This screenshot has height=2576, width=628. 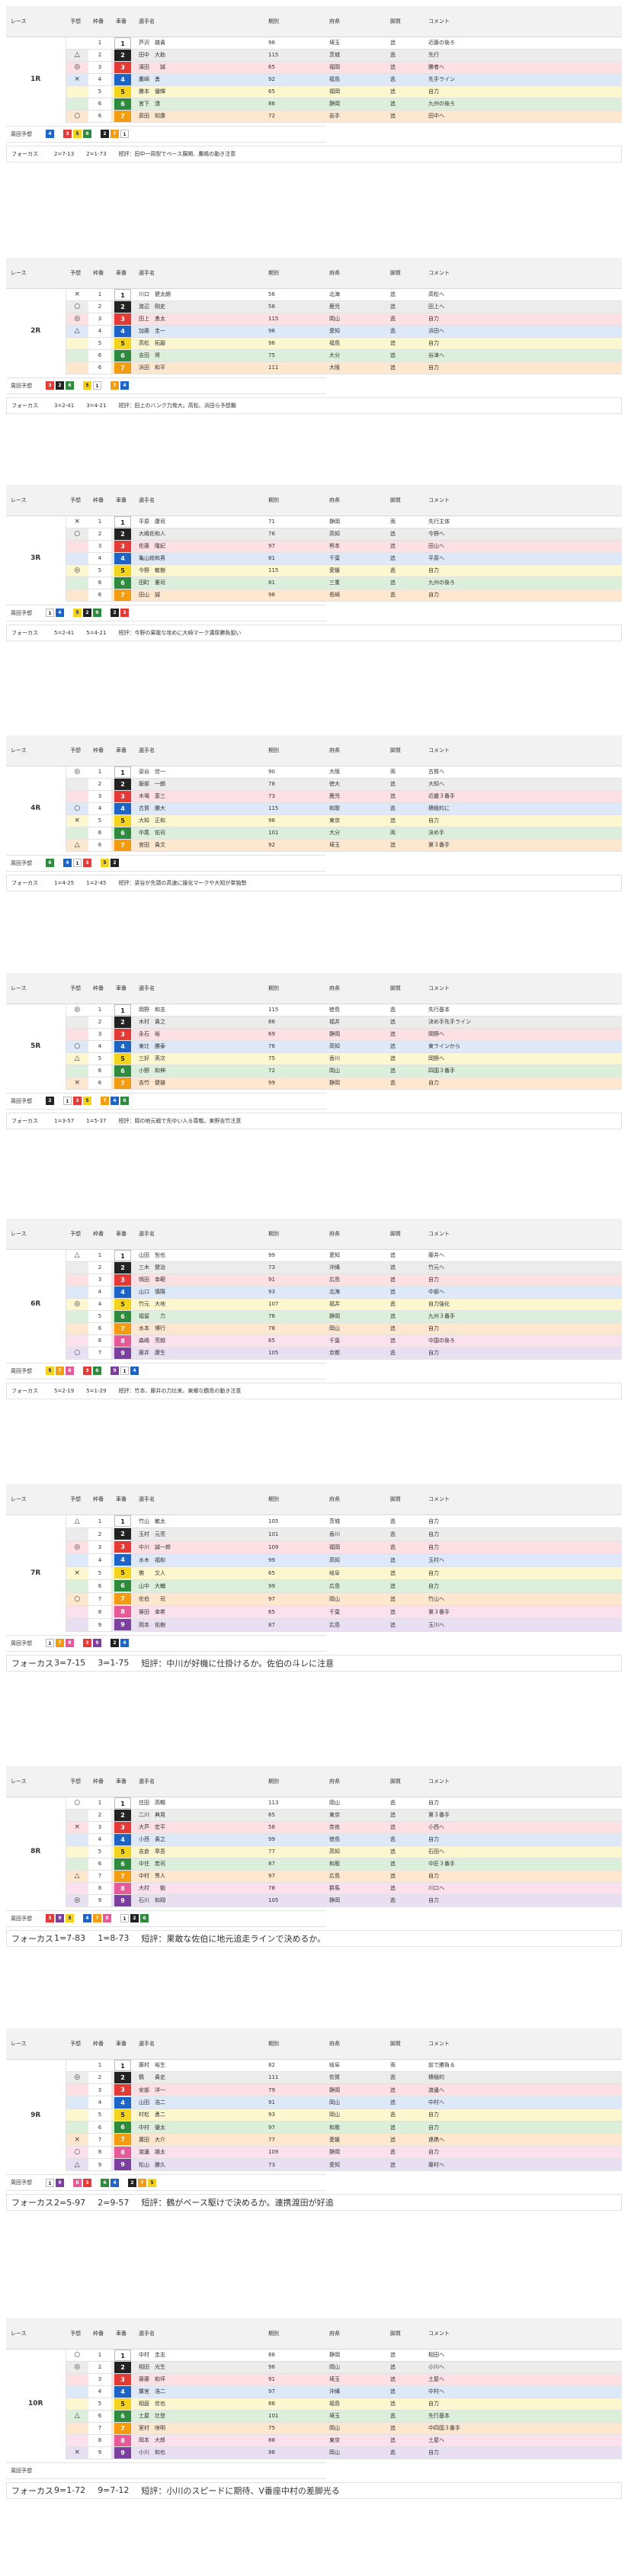 I want to click on rider-name: 今野 敏樹, so click(x=199, y=570).